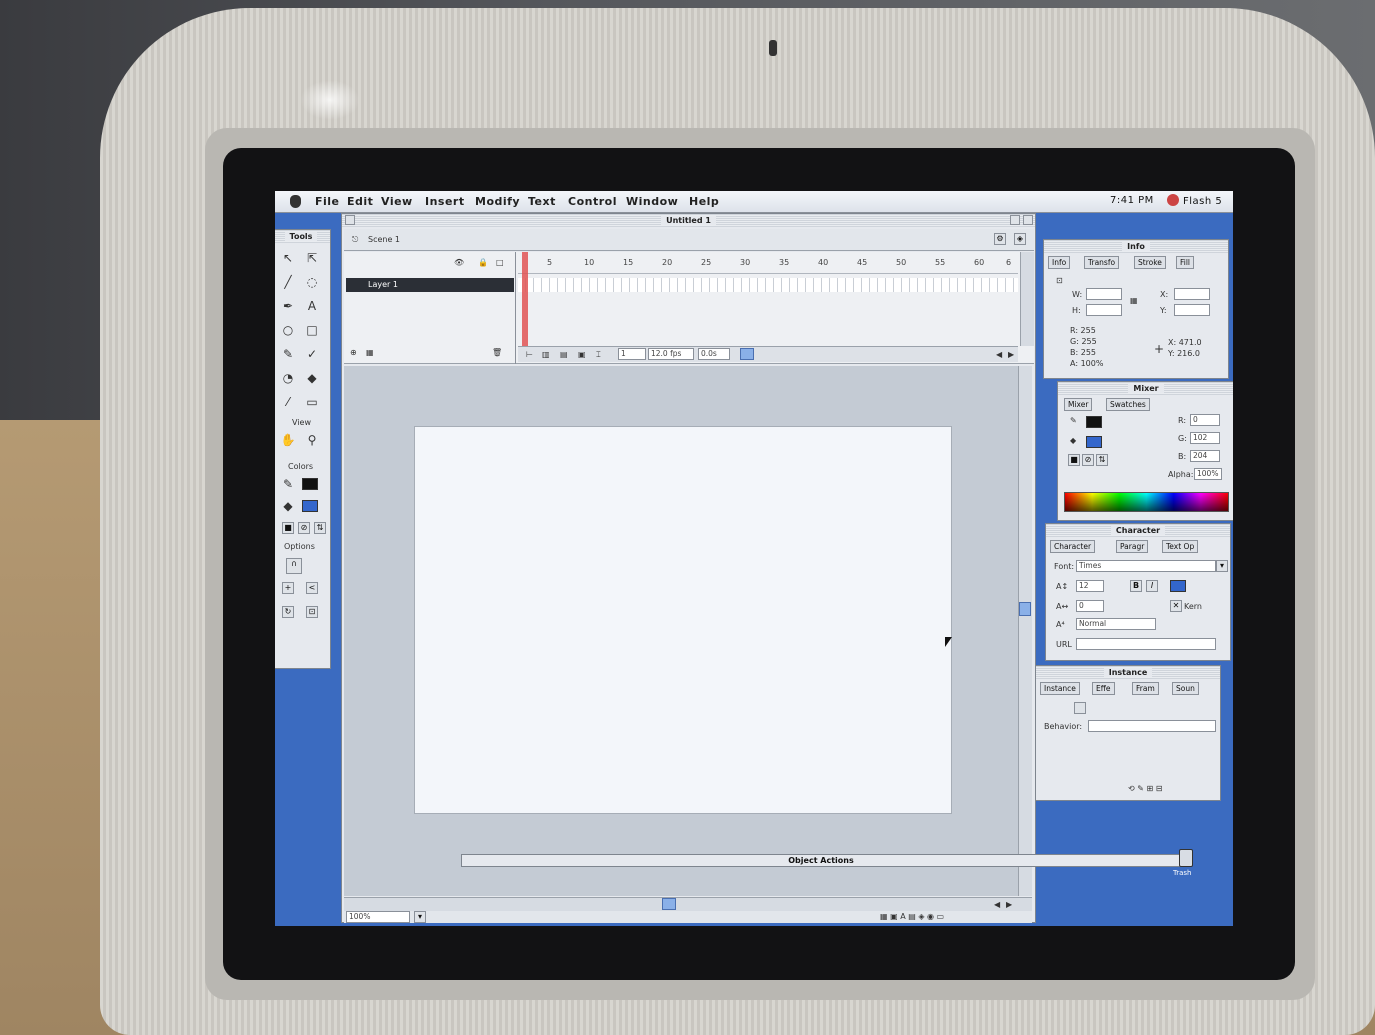  Describe the element at coordinates (1025, 609) in the screenshot. I see `stage-vscroll-thumb` at that location.